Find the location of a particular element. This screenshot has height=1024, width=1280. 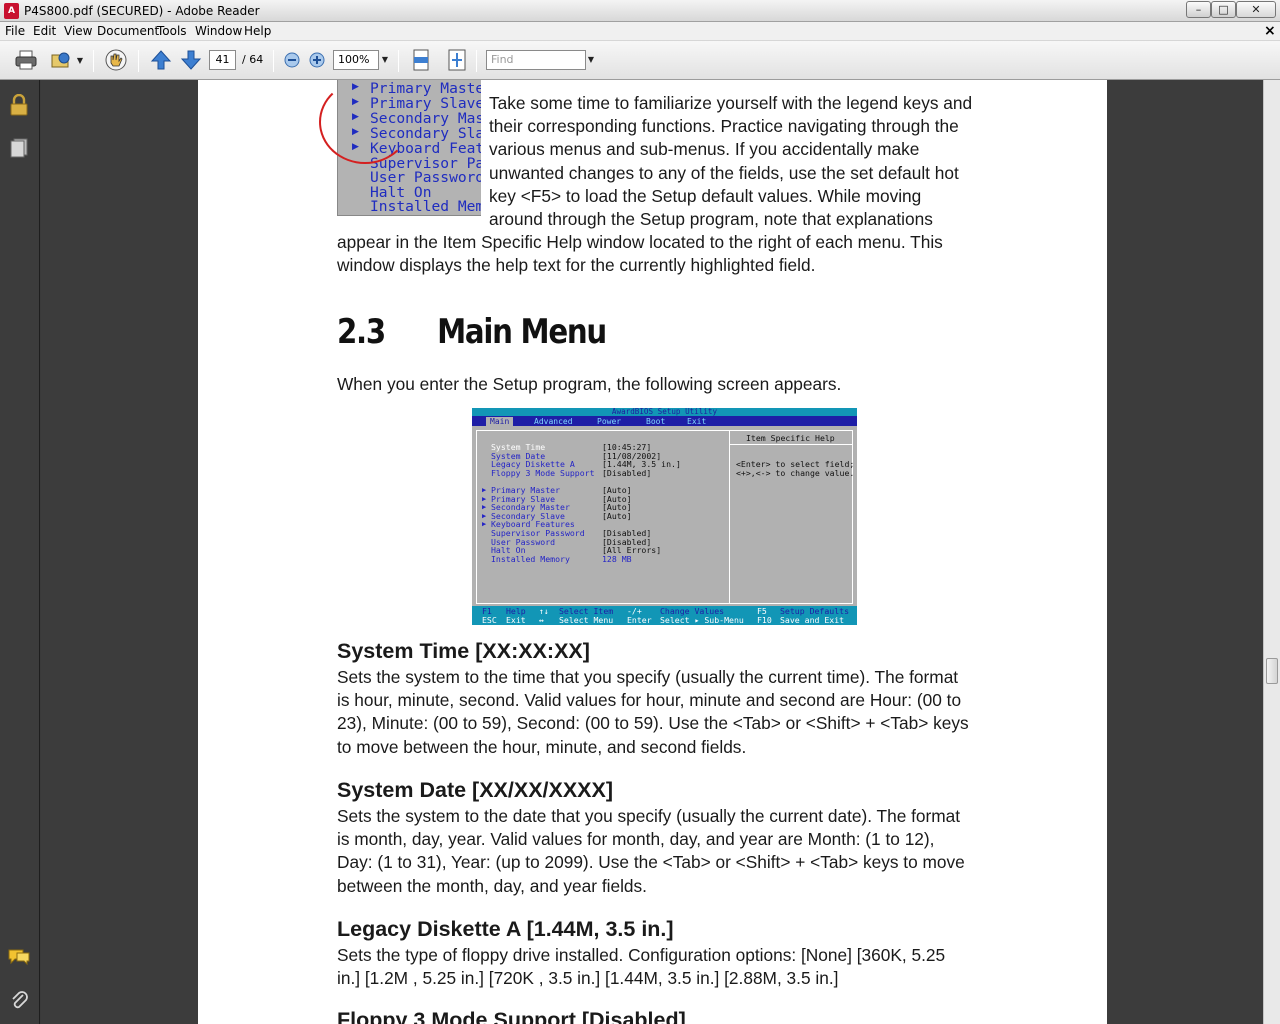

body-line: between the month, day, and year fields. is located at coordinates (492, 885).